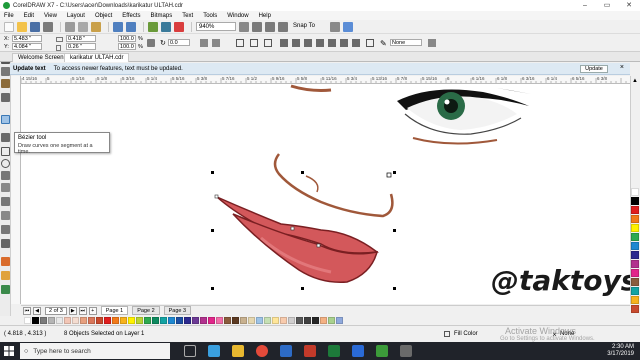 The image size is (640, 360). What do you see at coordinates (210, 16) in the screenshot?
I see `menu-tools: Tools` at bounding box center [210, 16].